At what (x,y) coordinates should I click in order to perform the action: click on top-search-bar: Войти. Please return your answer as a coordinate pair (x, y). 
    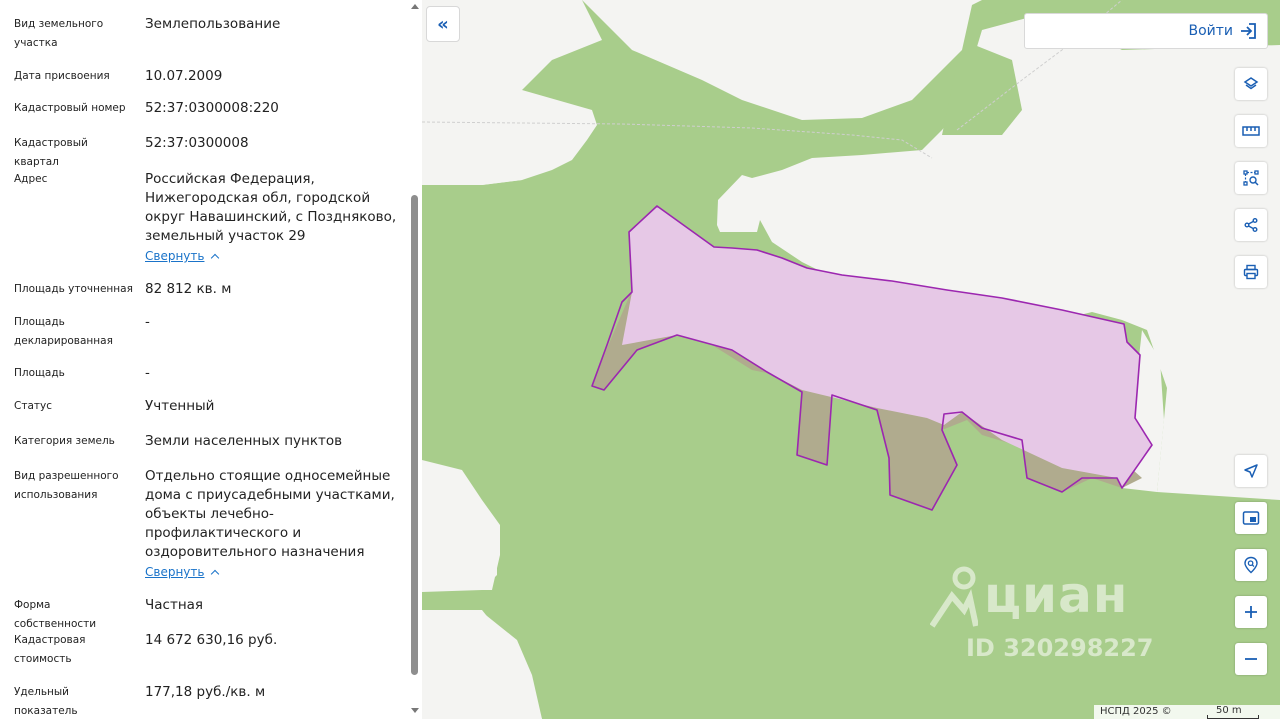
    Looking at the image, I should click on (1146, 31).